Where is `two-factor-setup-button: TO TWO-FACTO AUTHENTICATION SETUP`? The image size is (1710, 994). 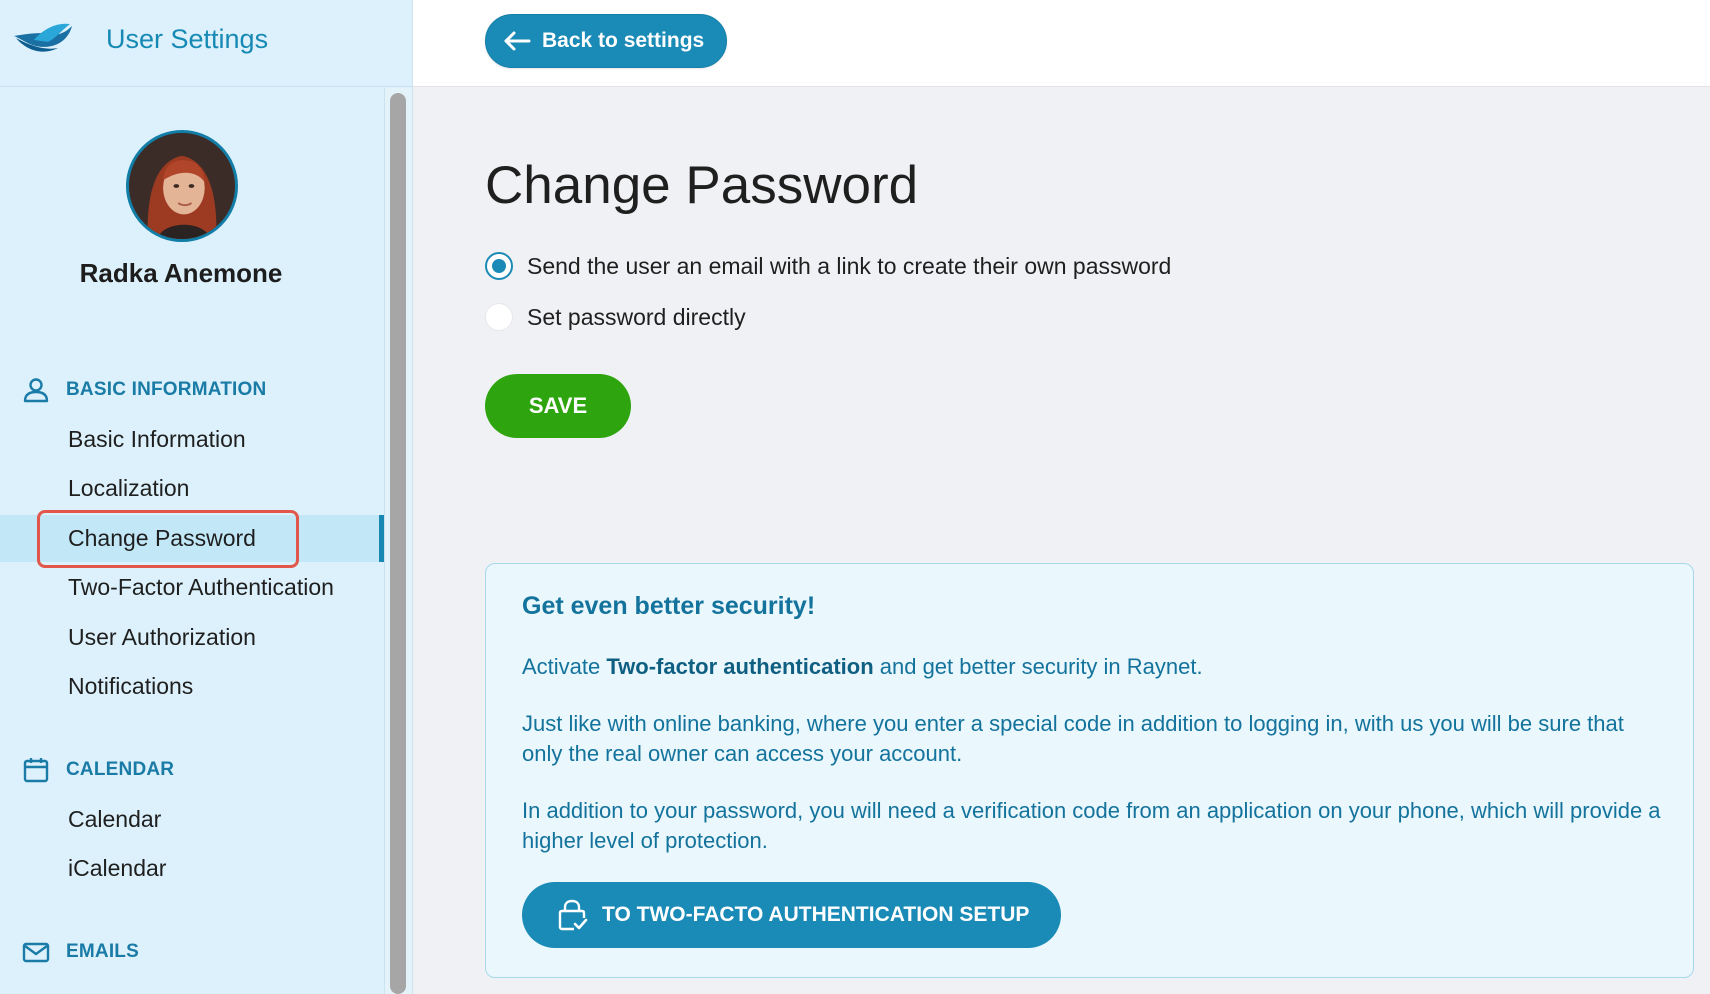 two-factor-setup-button: TO TWO-FACTO AUTHENTICATION SETUP is located at coordinates (792, 915).